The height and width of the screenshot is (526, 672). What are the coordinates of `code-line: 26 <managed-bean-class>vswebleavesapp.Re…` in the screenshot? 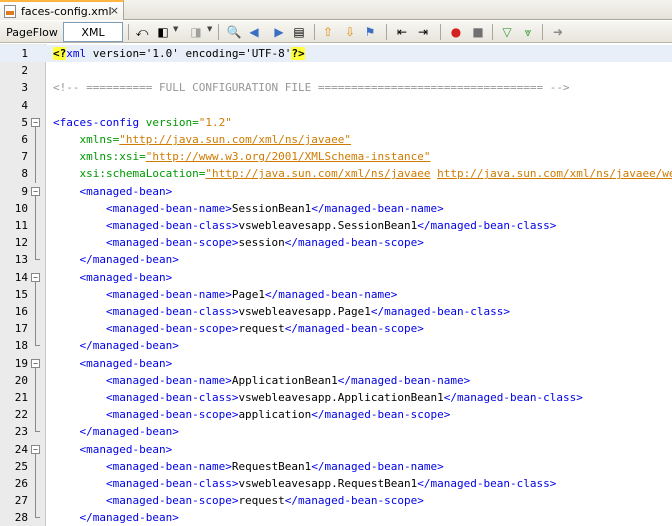 It's located at (336, 484).